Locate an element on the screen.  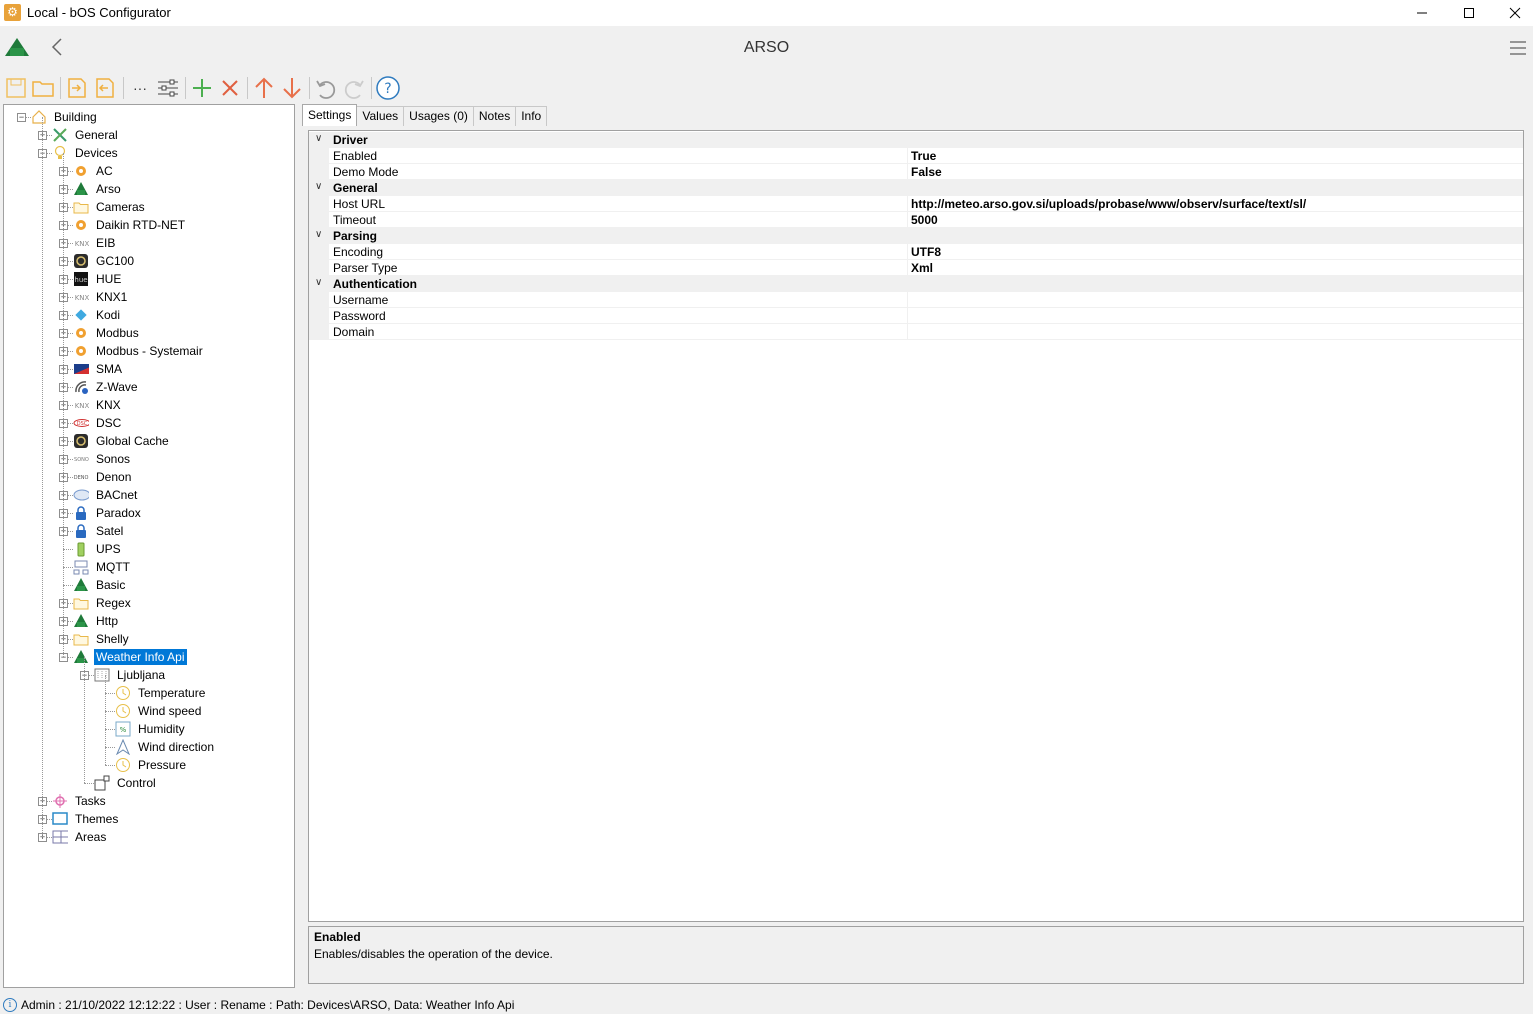
tree-node-weather-info-api: Weather Info Api is located at coordinates (130, 657).